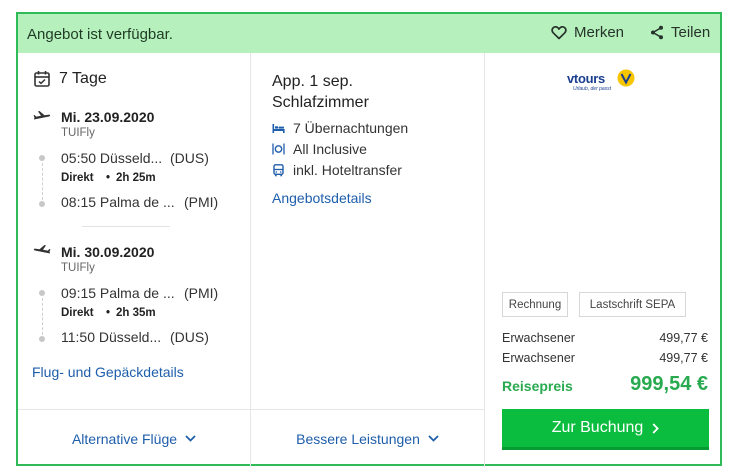  What do you see at coordinates (657, 32) in the screenshot?
I see `share-icon` at bounding box center [657, 32].